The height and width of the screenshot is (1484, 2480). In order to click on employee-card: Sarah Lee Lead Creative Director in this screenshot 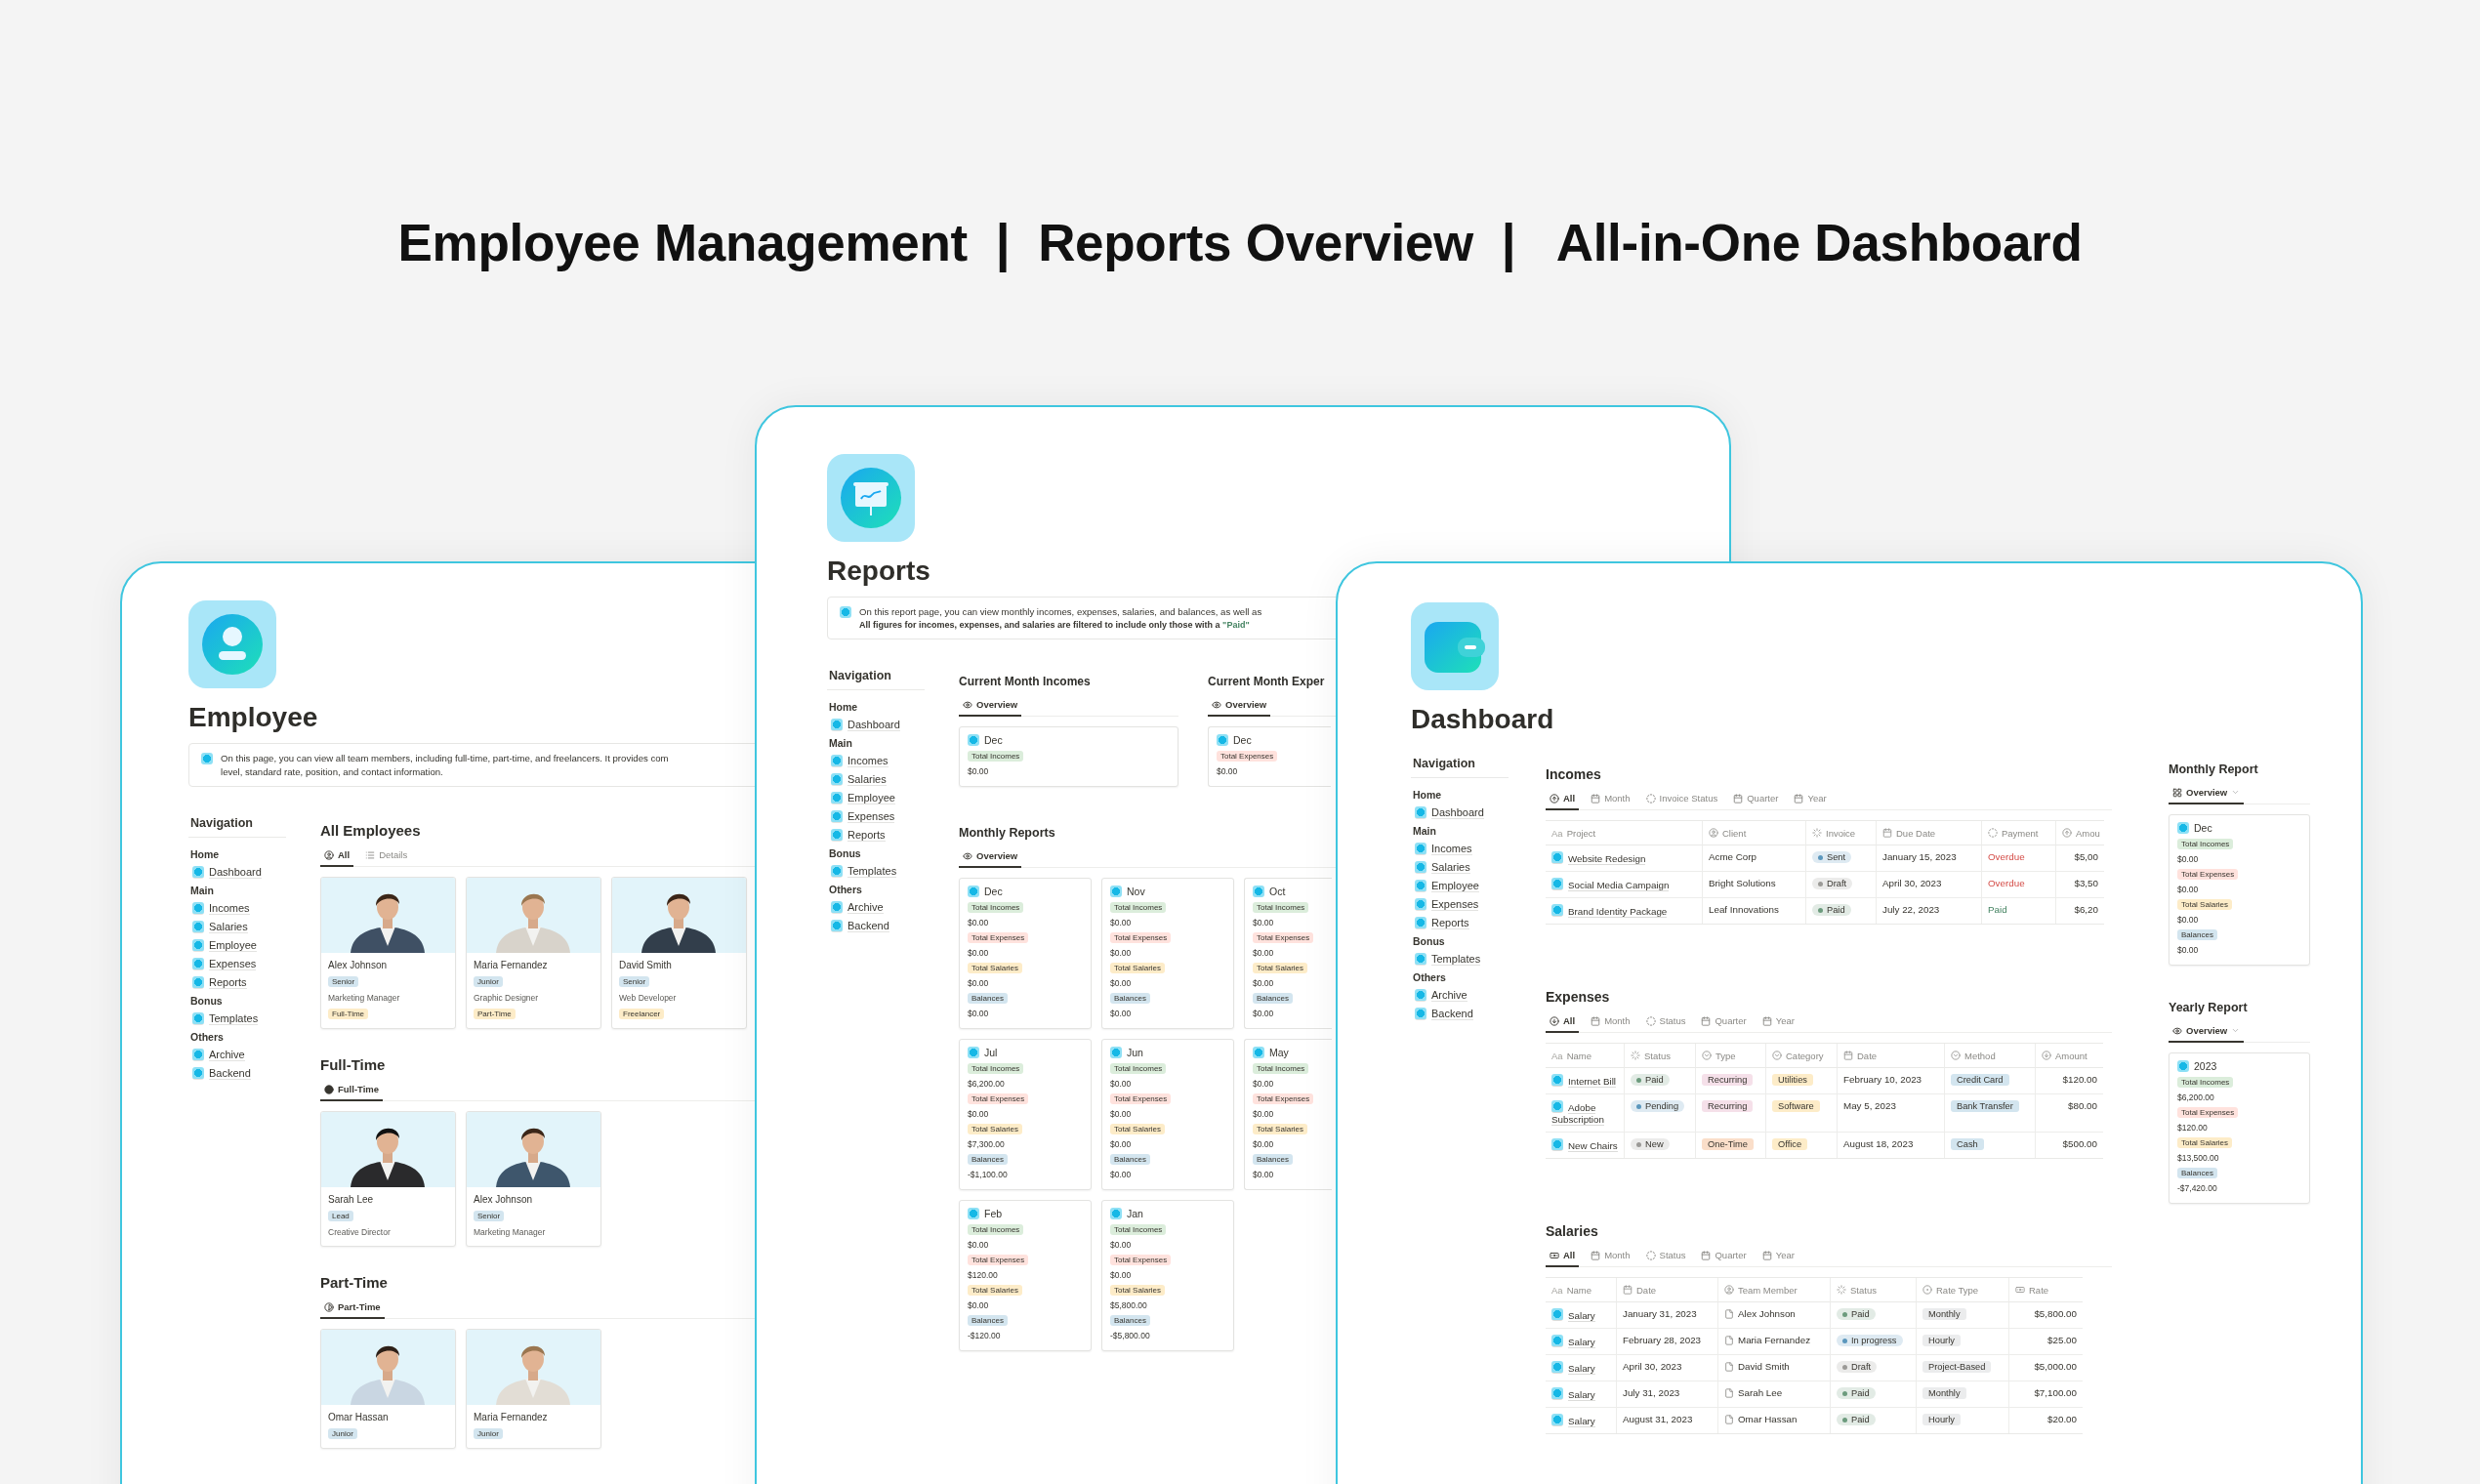, I will do `click(388, 1179)`.